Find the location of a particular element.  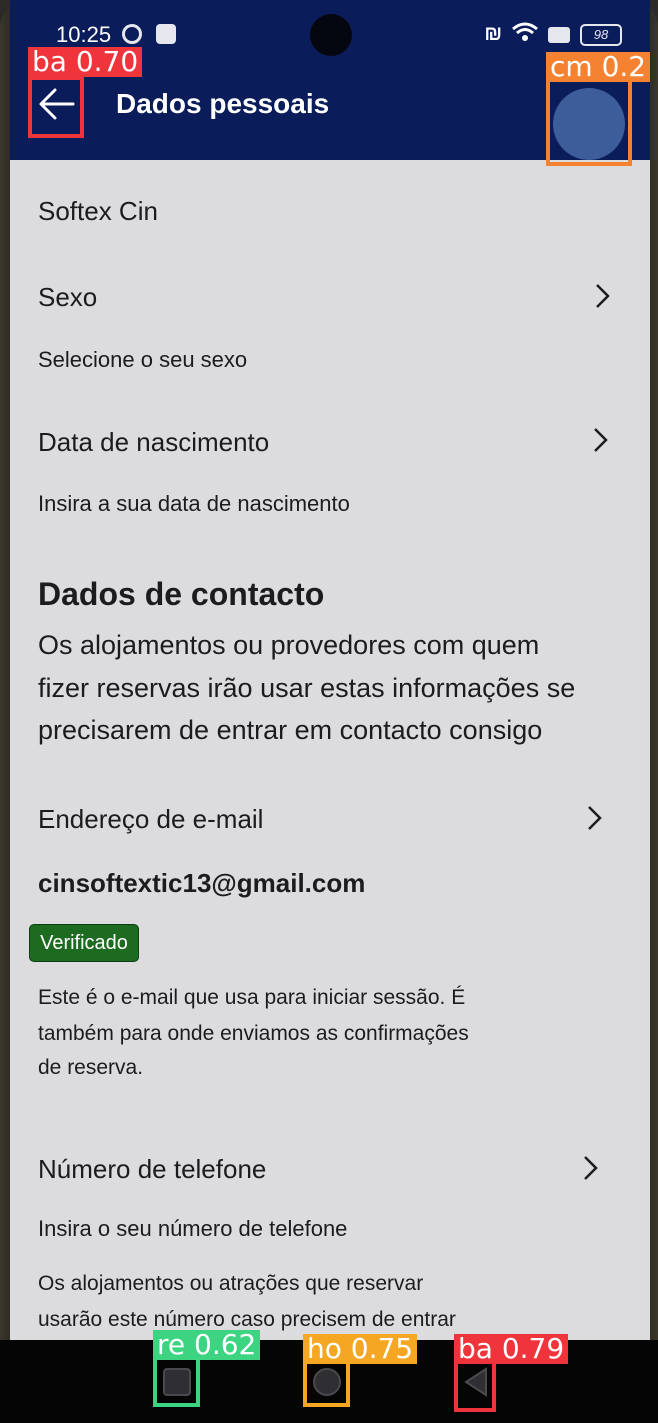

wifi-icon is located at coordinates (525, 34).